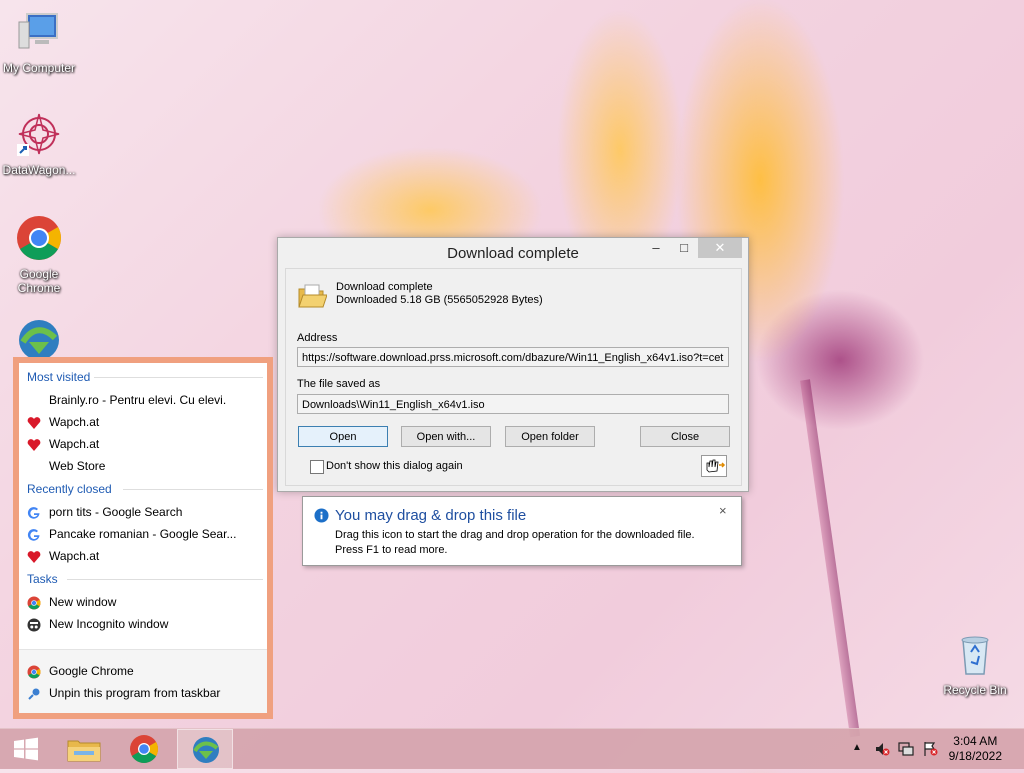  I want to click on dialog-titlebar: Download complete – □ ✕, so click(513, 252).